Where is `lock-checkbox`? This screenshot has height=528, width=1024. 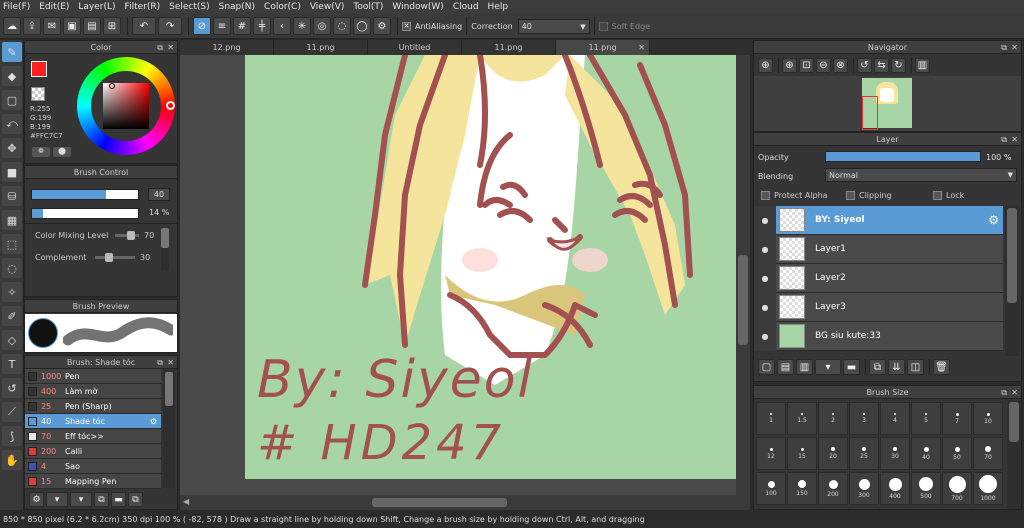
lock-checkbox is located at coordinates (937, 195).